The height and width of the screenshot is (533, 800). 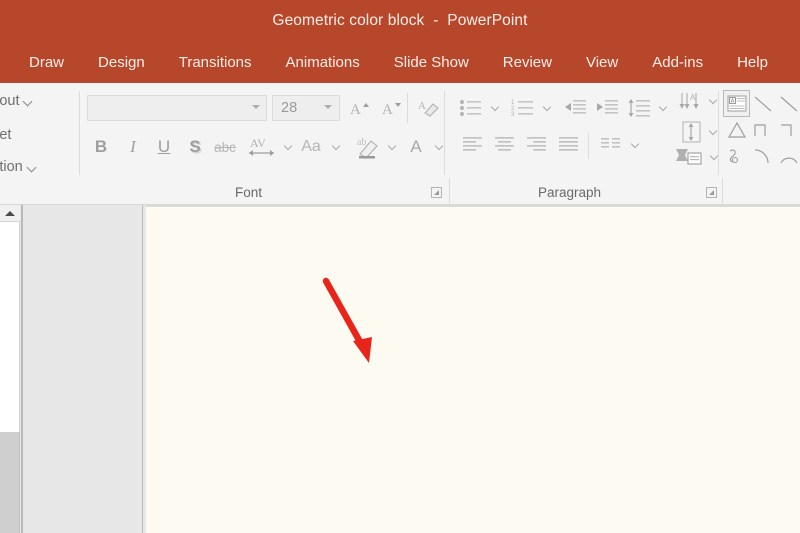 I want to click on decrease-font-size-button: A, so click(x=392, y=108).